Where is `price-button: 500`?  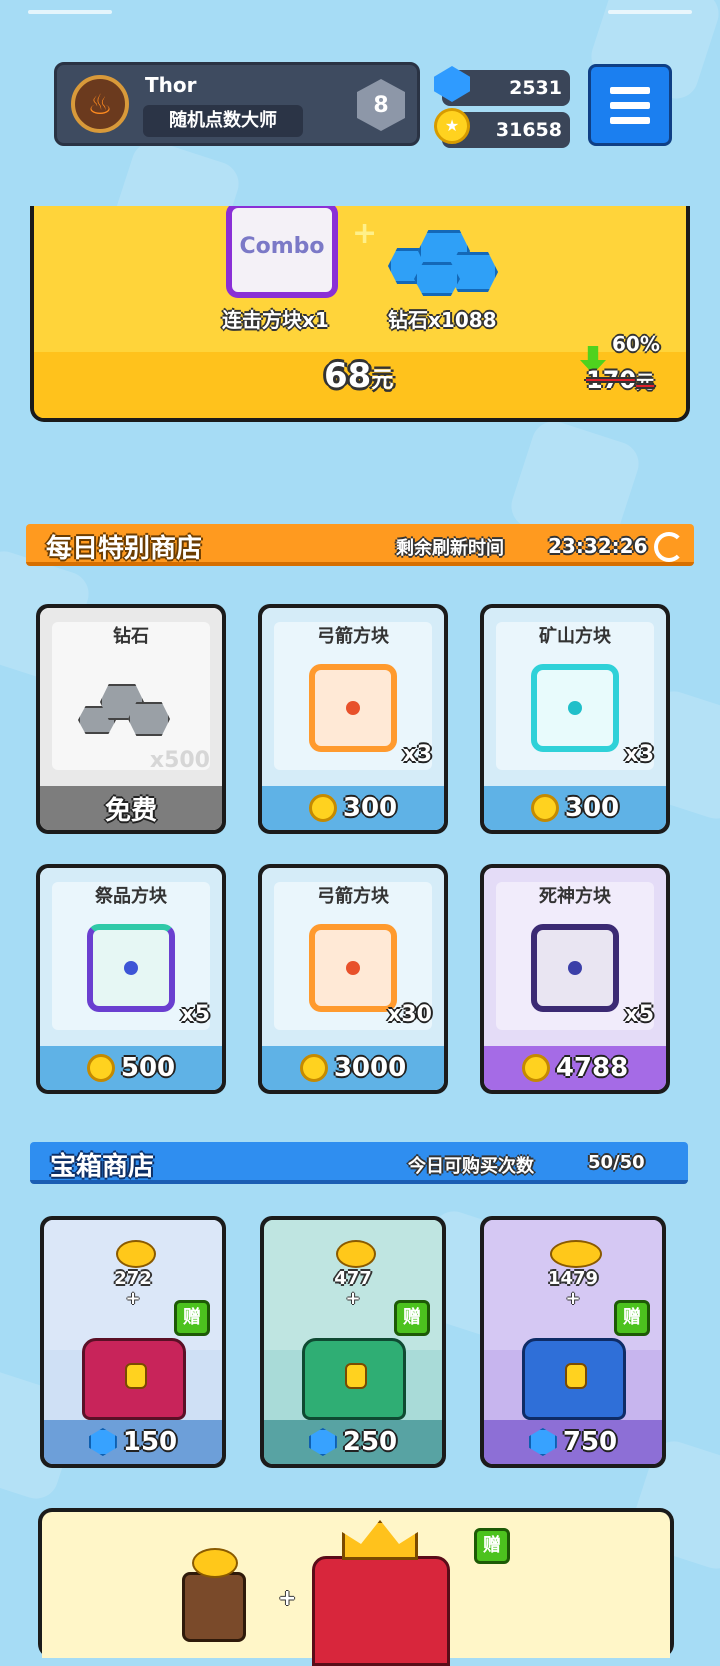
price-button: 500 is located at coordinates (131, 1068).